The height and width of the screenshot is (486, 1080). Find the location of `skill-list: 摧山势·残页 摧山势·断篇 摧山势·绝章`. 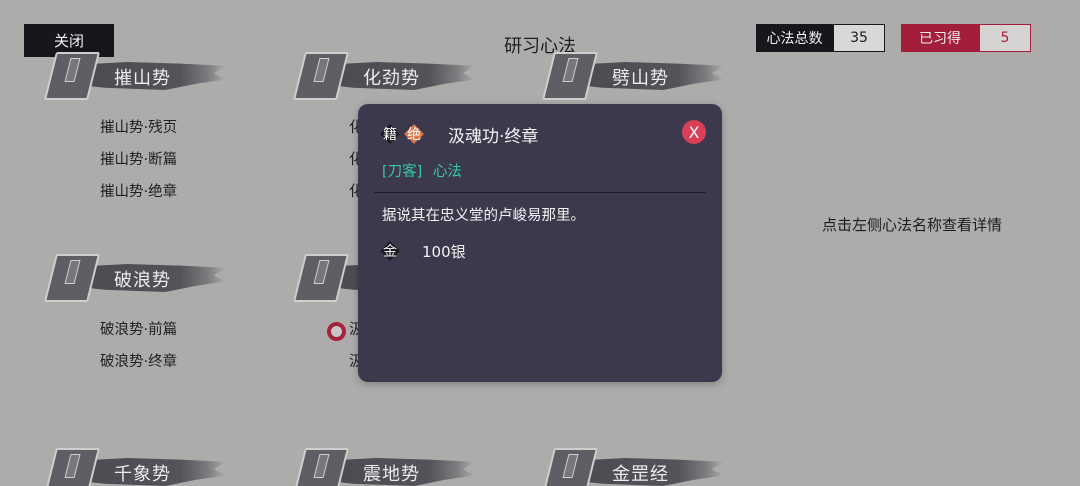

skill-list: 摧山势·残页 摧山势·断篇 摧山势·绝章 is located at coordinates (138, 160).